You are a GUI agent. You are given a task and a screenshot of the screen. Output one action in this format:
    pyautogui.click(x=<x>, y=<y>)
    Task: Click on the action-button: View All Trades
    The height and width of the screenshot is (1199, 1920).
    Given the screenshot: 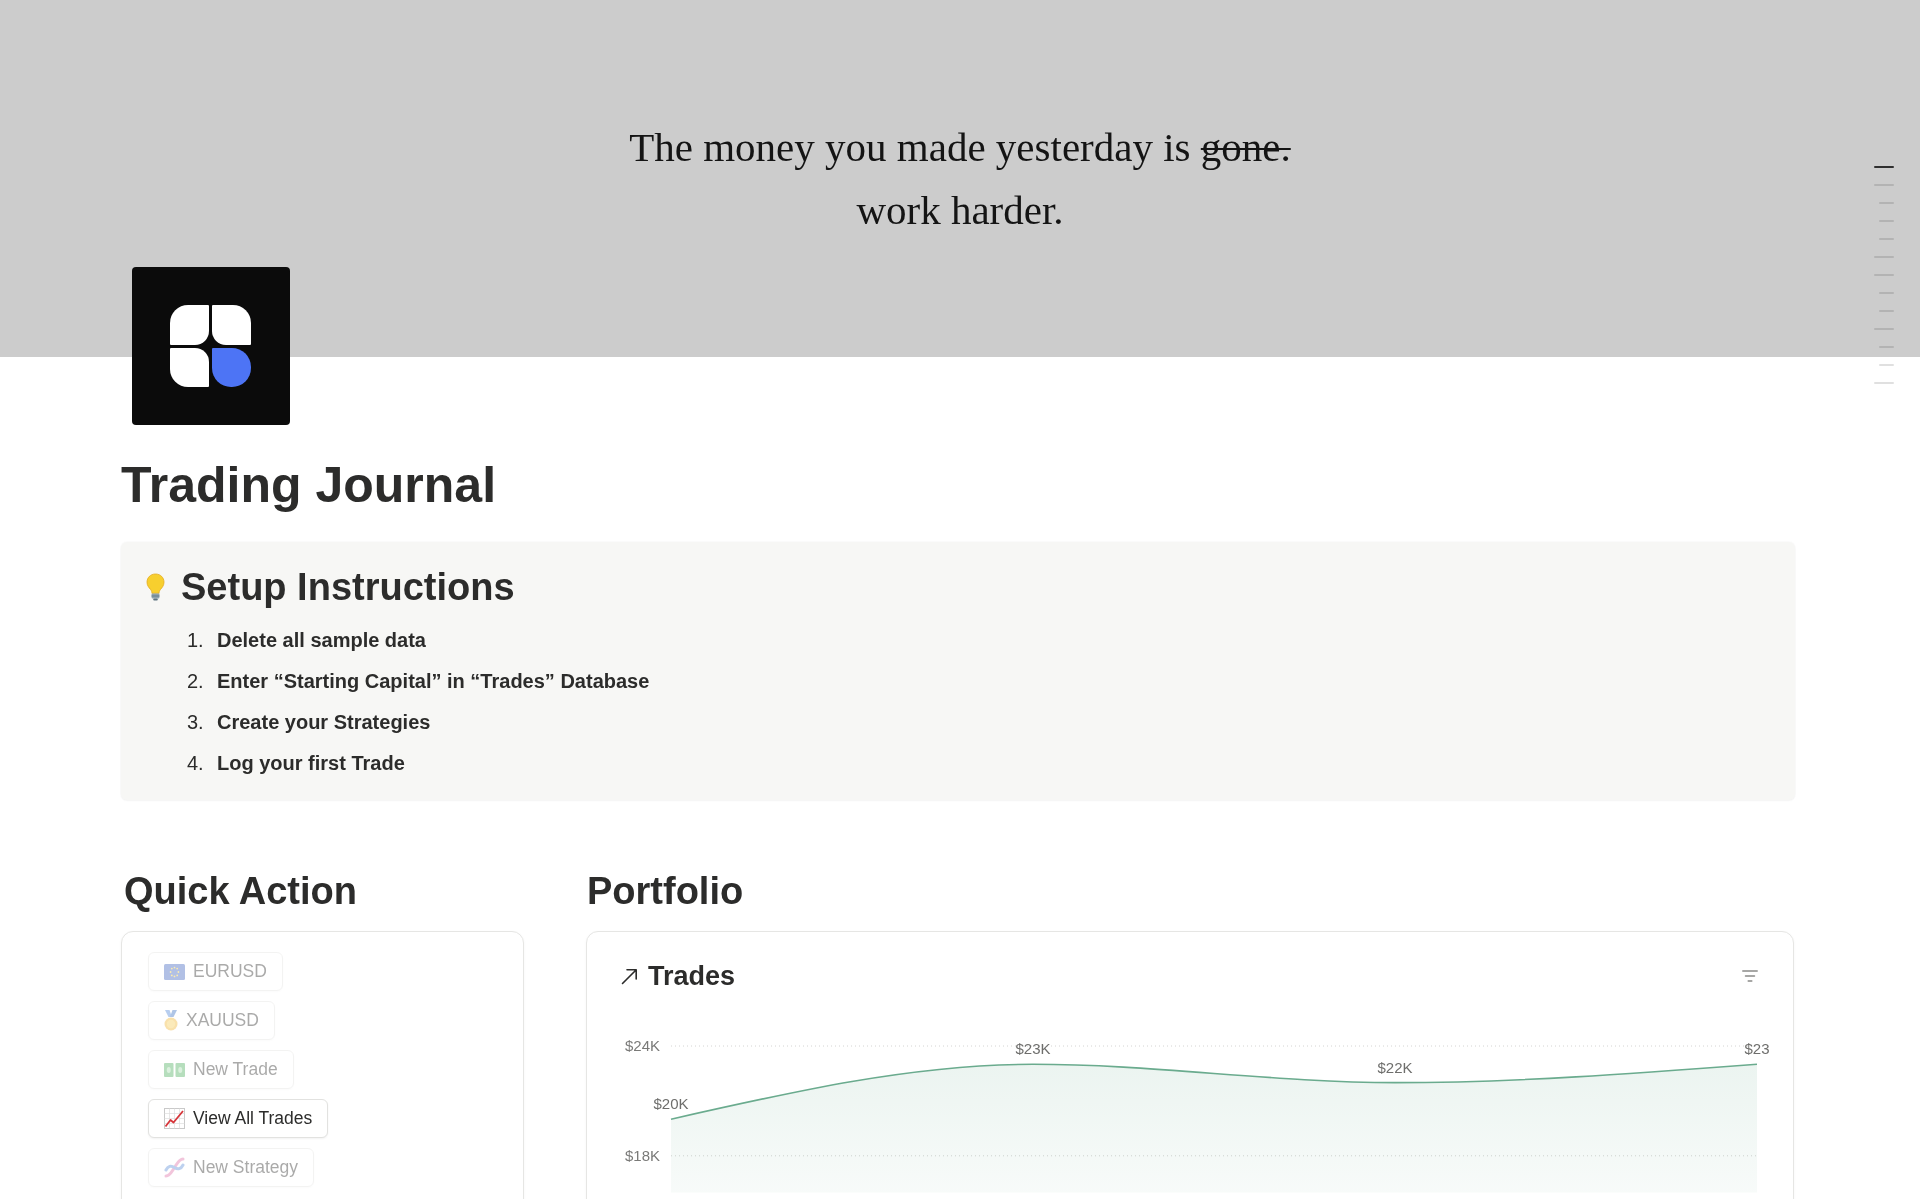 What is the action you would take?
    pyautogui.click(x=238, y=1118)
    